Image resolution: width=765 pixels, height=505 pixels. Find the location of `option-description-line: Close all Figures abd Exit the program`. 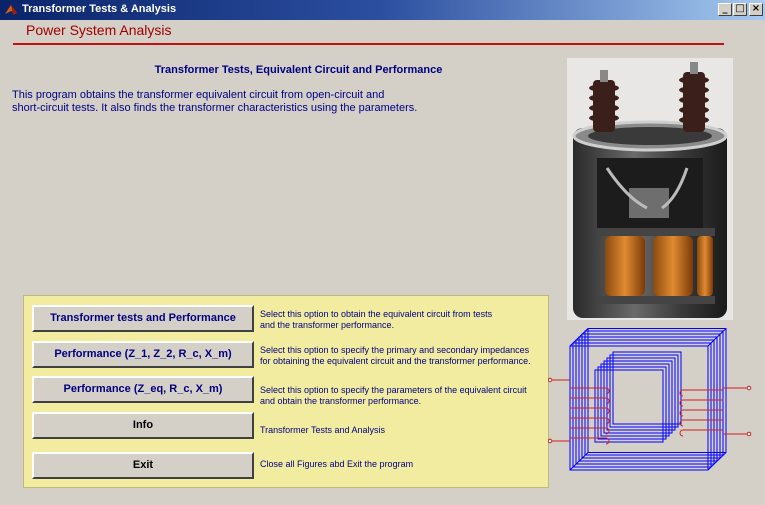

option-description-line: Close all Figures abd Exit the program is located at coordinates (337, 464).